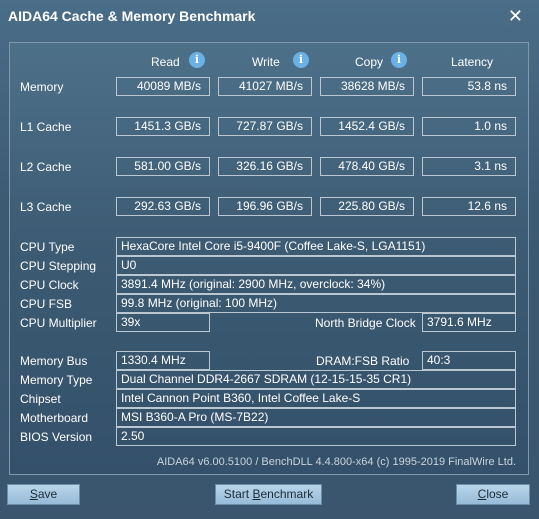 This screenshot has width=539, height=519. What do you see at coordinates (163, 126) in the screenshot?
I see `l1-read-value: 1451.3 GB/s` at bounding box center [163, 126].